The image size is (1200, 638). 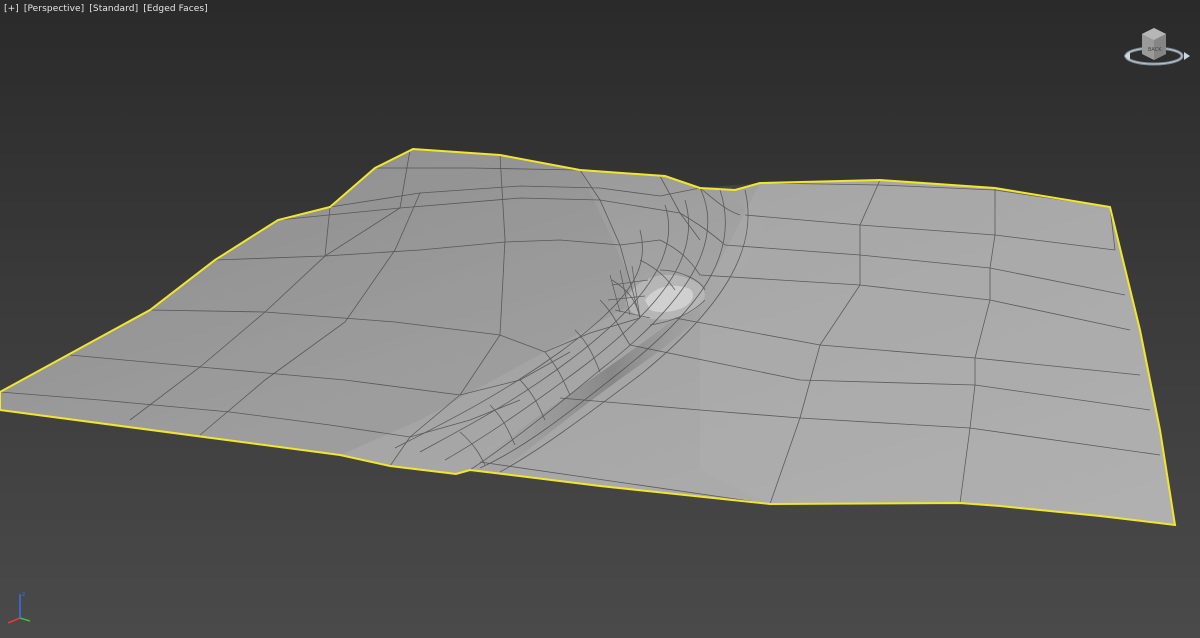 What do you see at coordinates (14, 620) in the screenshot?
I see `x-axis-line` at bounding box center [14, 620].